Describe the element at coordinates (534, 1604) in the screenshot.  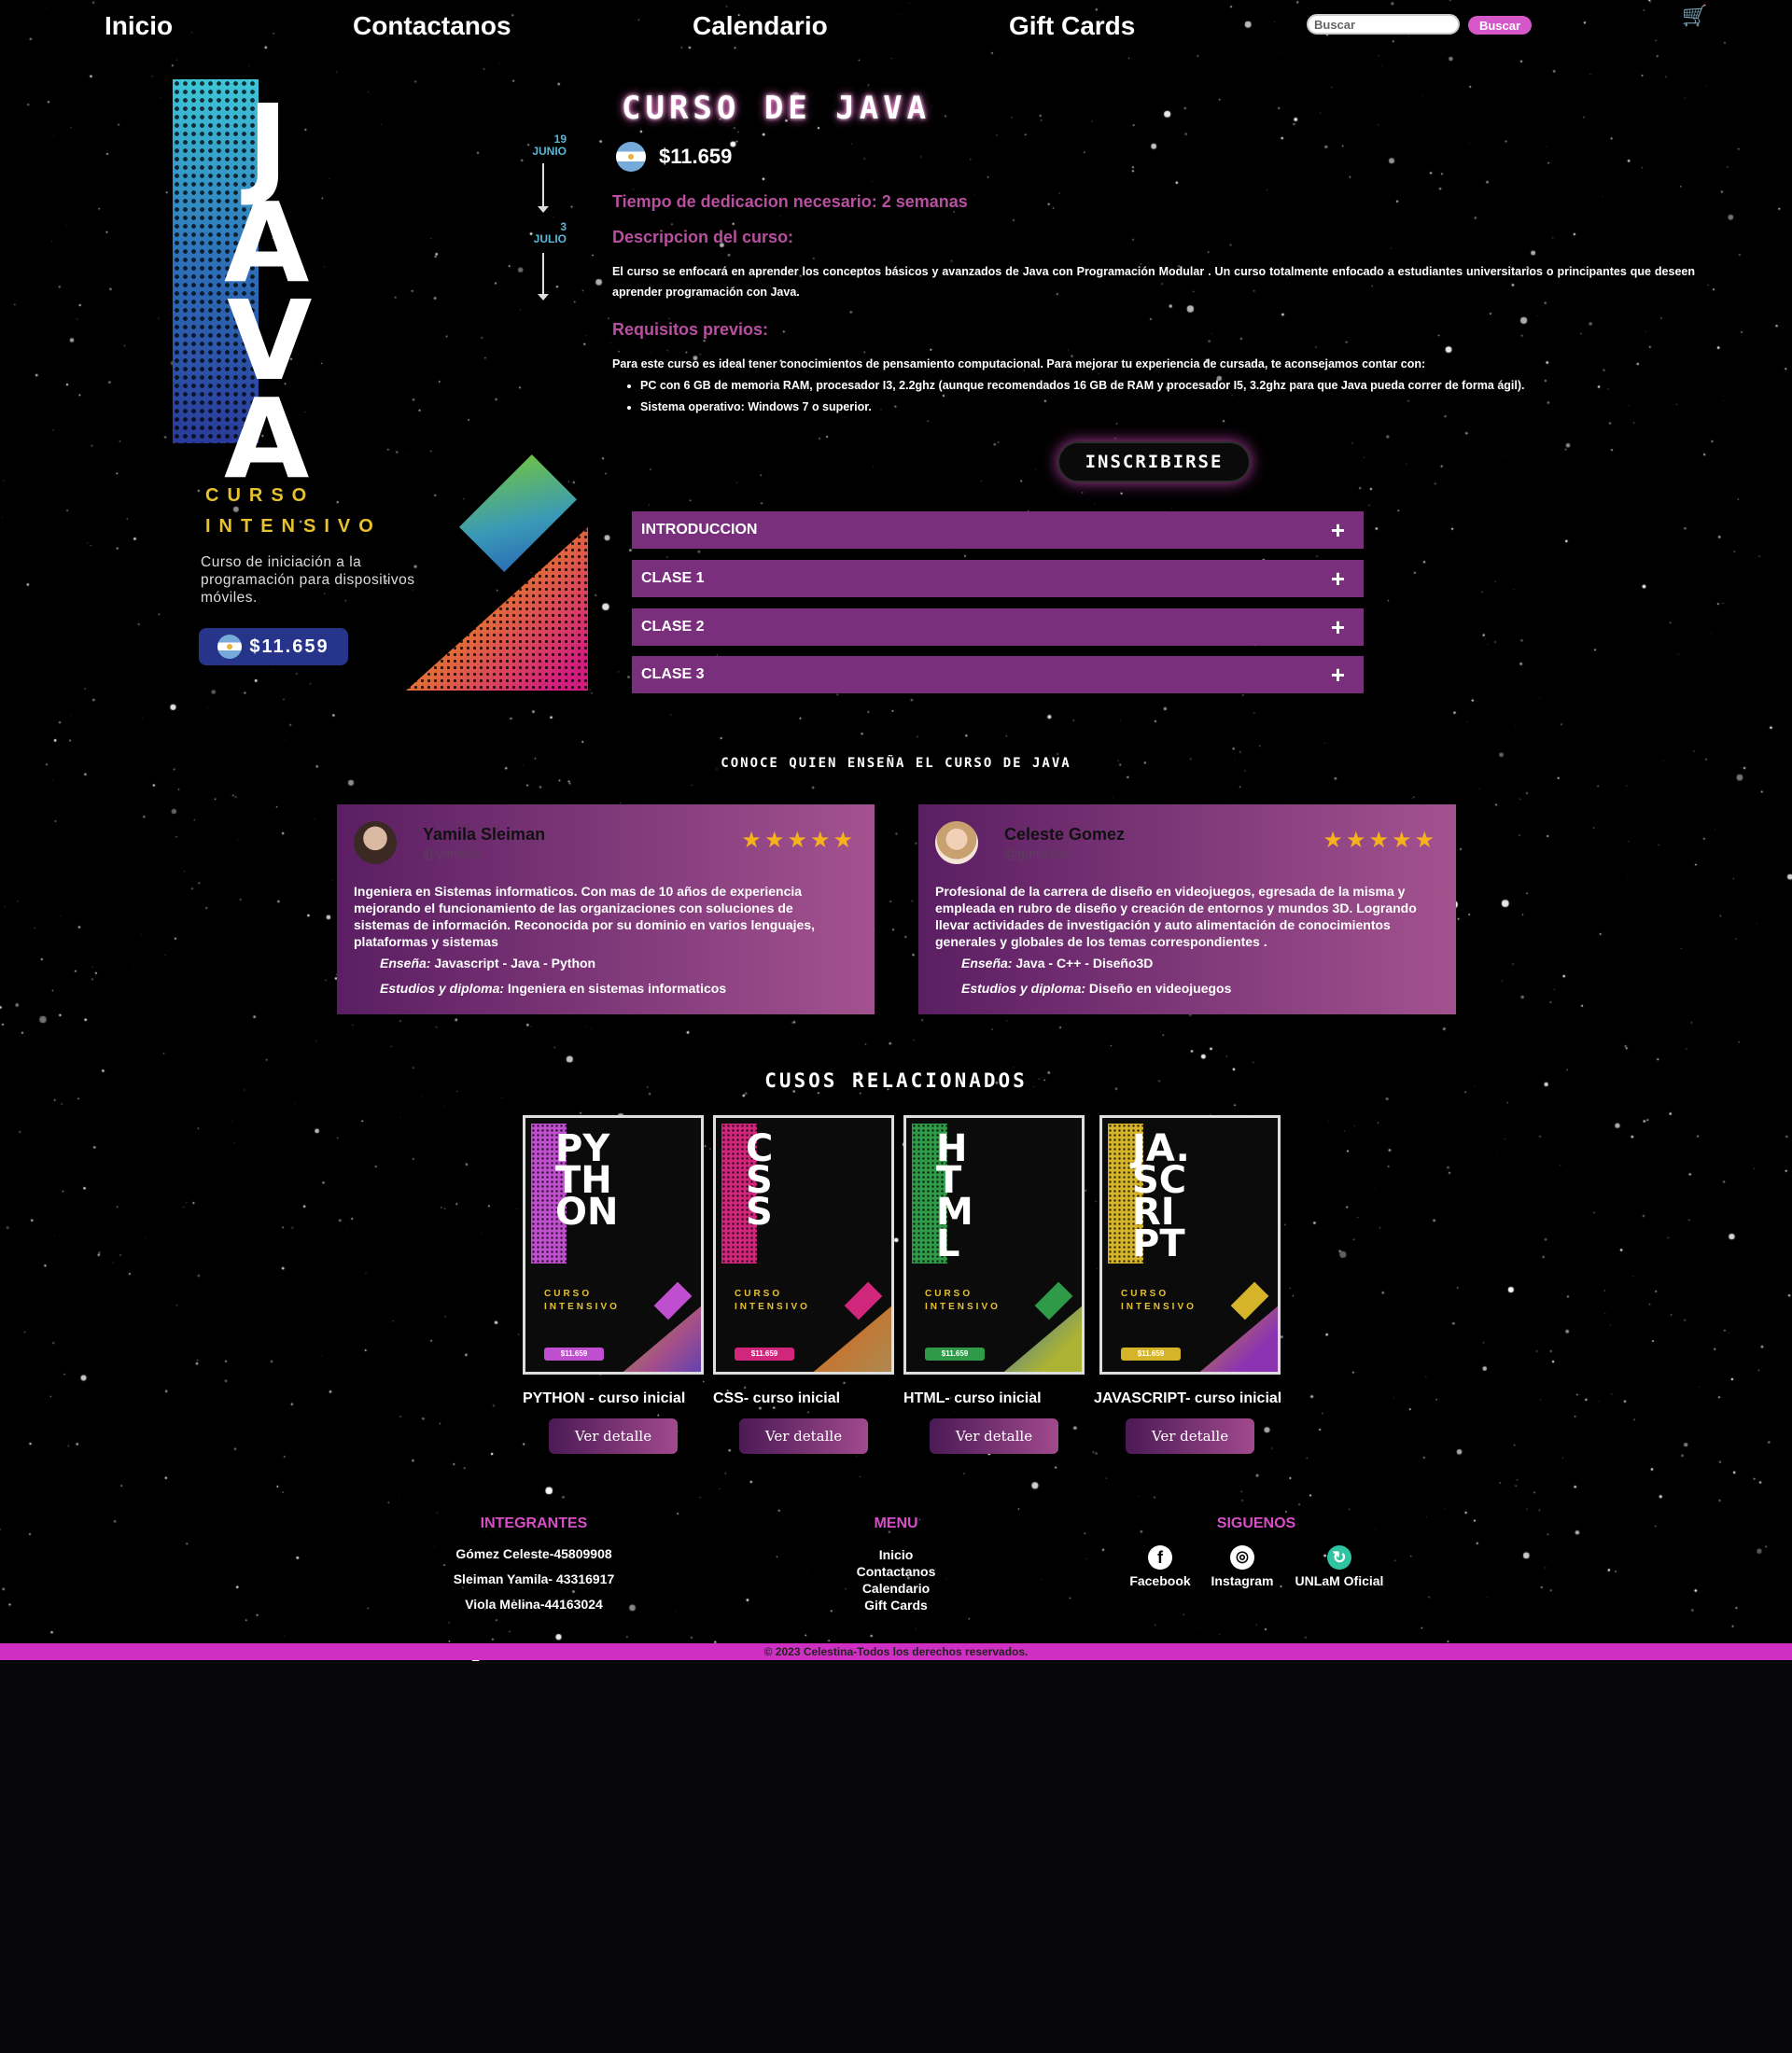
I see `integrante-item: Viola Melina-44163024` at that location.